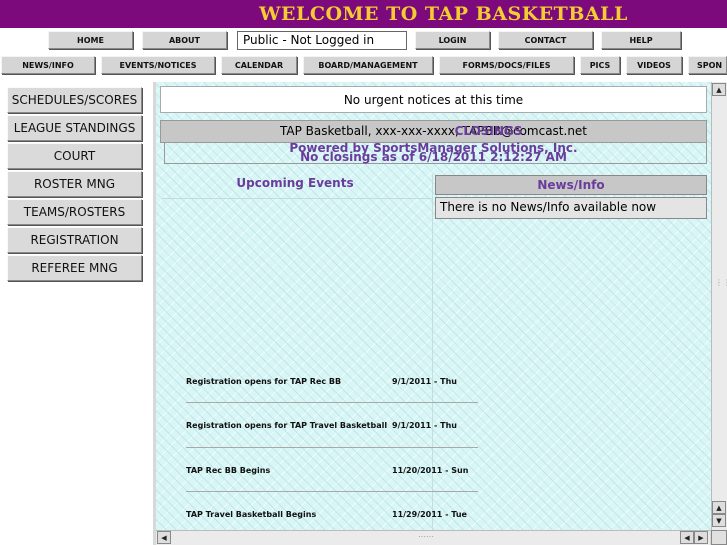 This screenshot has height=545, width=727. What do you see at coordinates (654, 65) in the screenshot?
I see `nav-videos: VIDEOS` at bounding box center [654, 65].